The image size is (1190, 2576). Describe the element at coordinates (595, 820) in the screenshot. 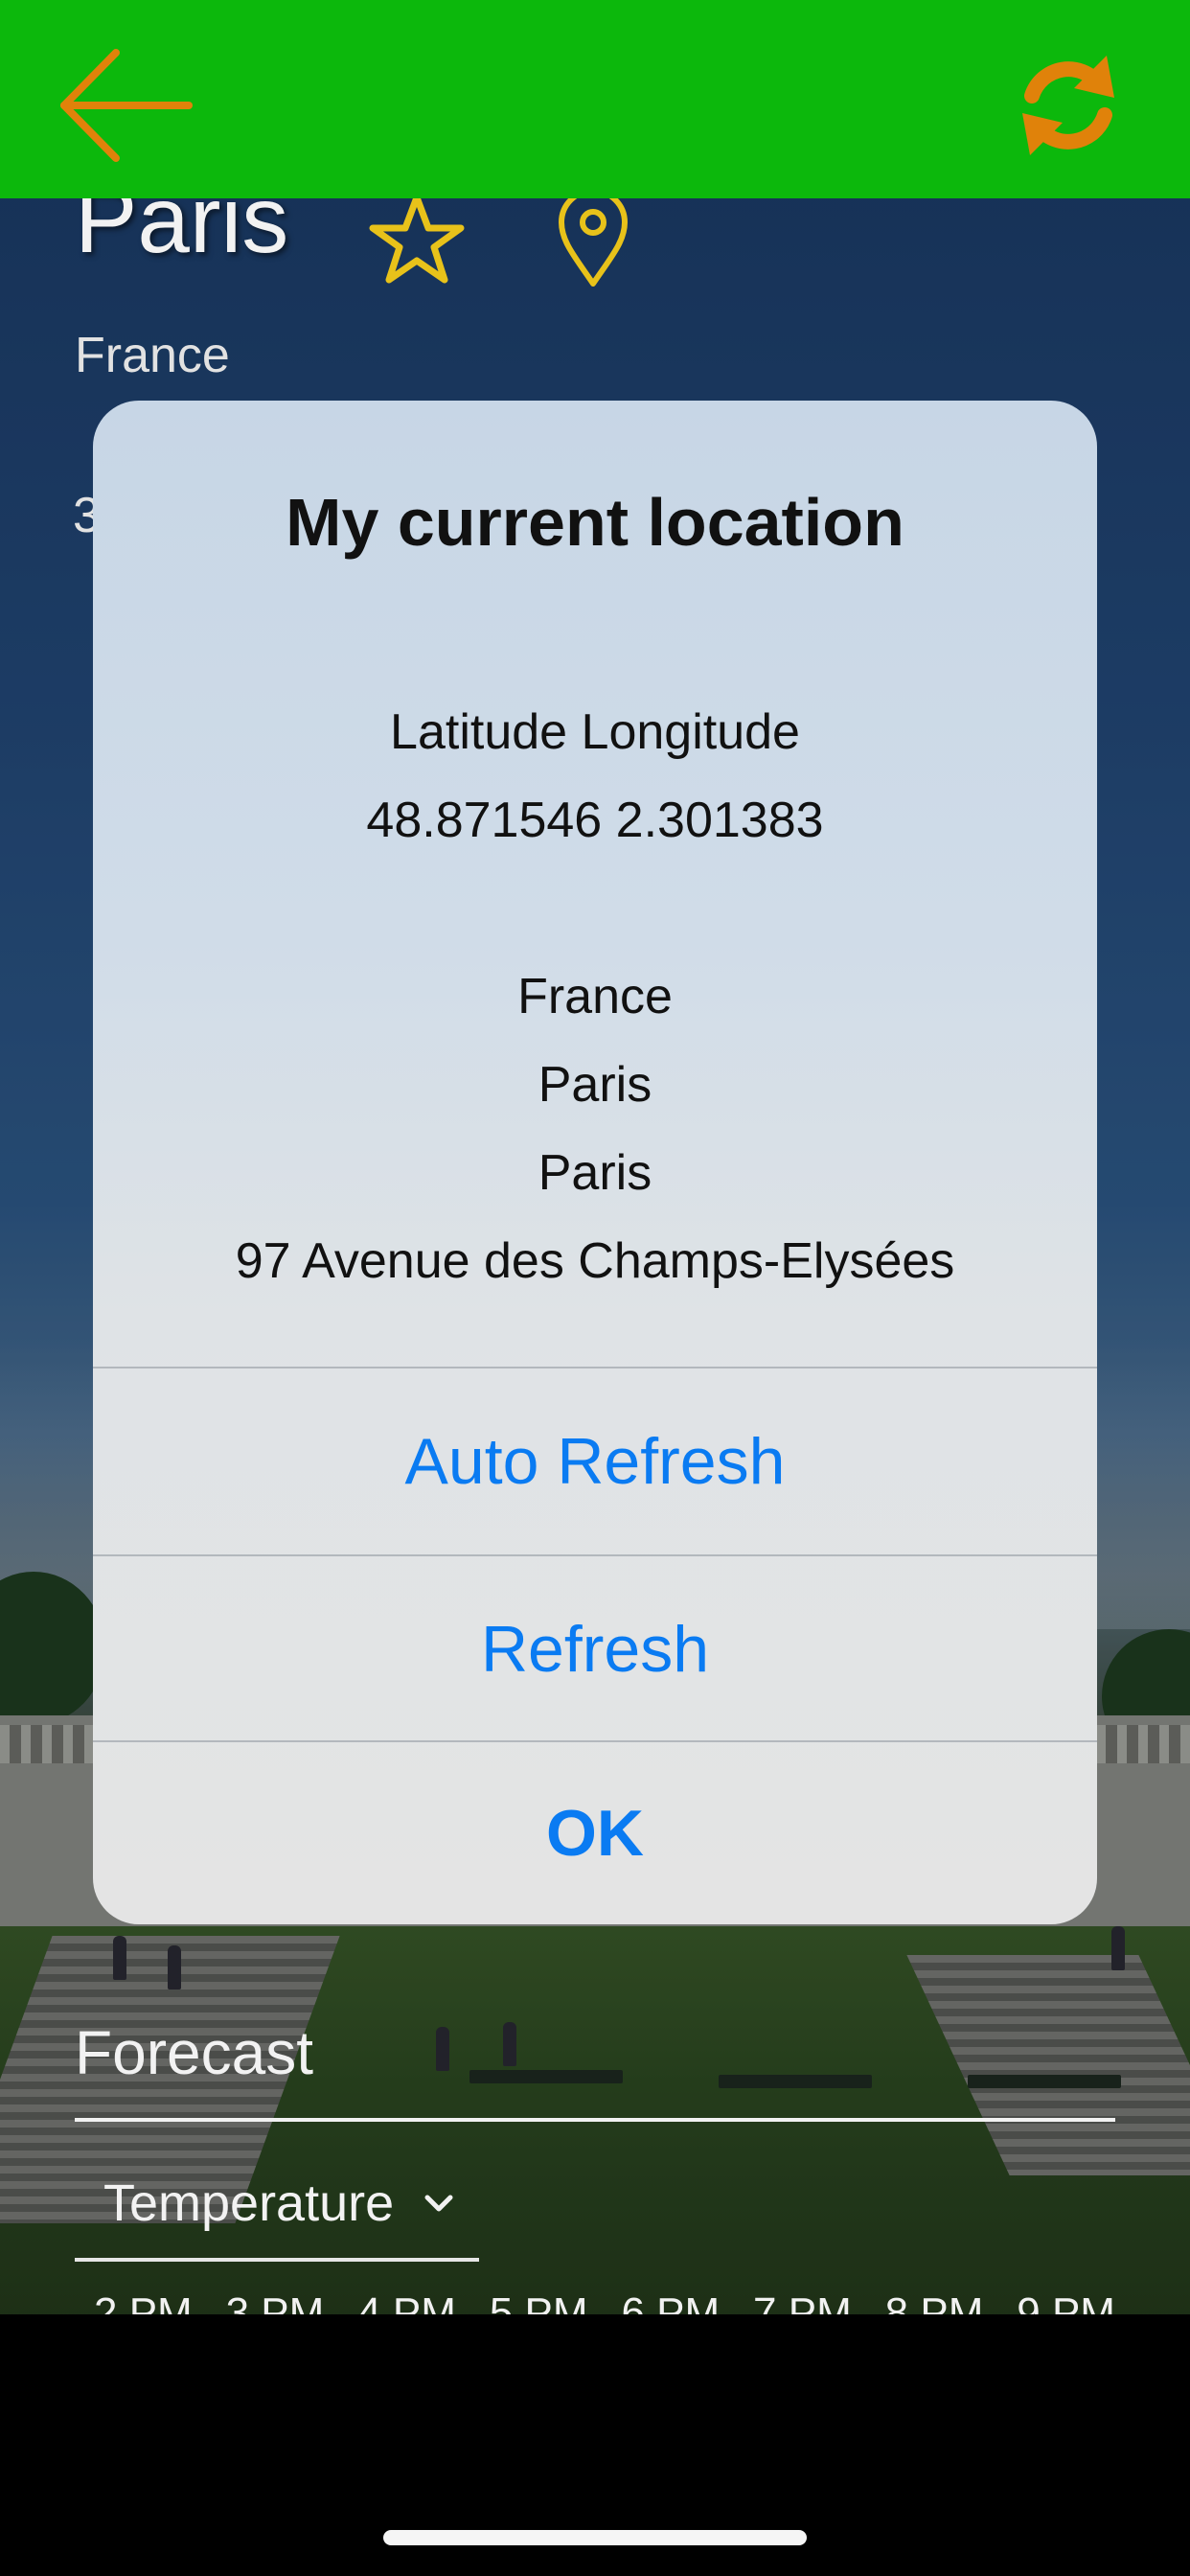

I see `coords-values: 48.871546 2.301383` at that location.